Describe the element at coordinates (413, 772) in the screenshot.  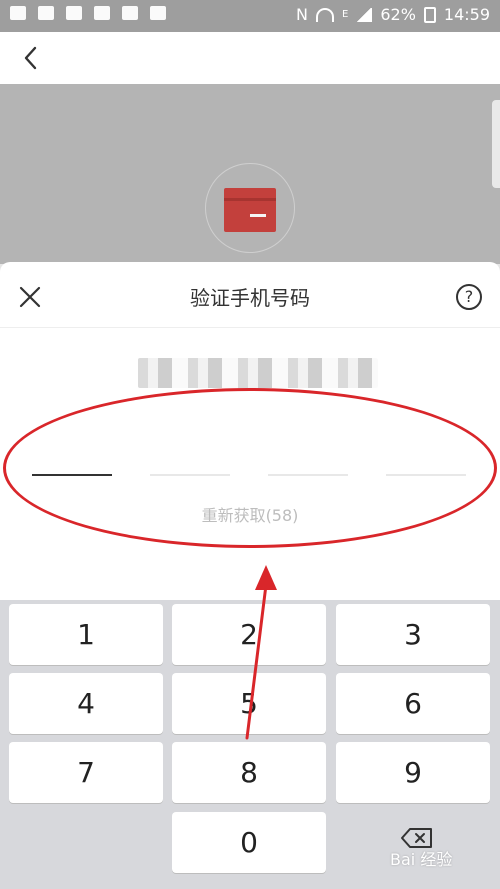
I see `key-9: 9` at that location.